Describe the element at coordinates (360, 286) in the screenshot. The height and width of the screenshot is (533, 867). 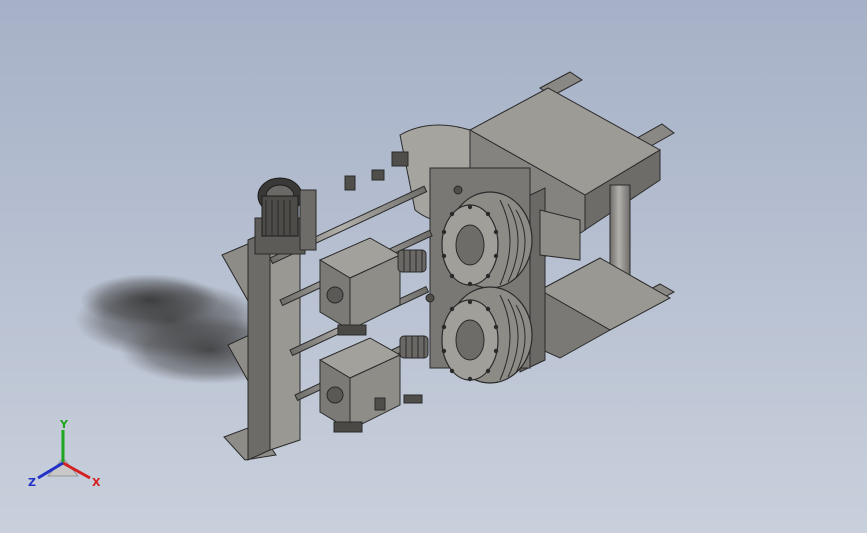
I see `gearbox-upper` at that location.